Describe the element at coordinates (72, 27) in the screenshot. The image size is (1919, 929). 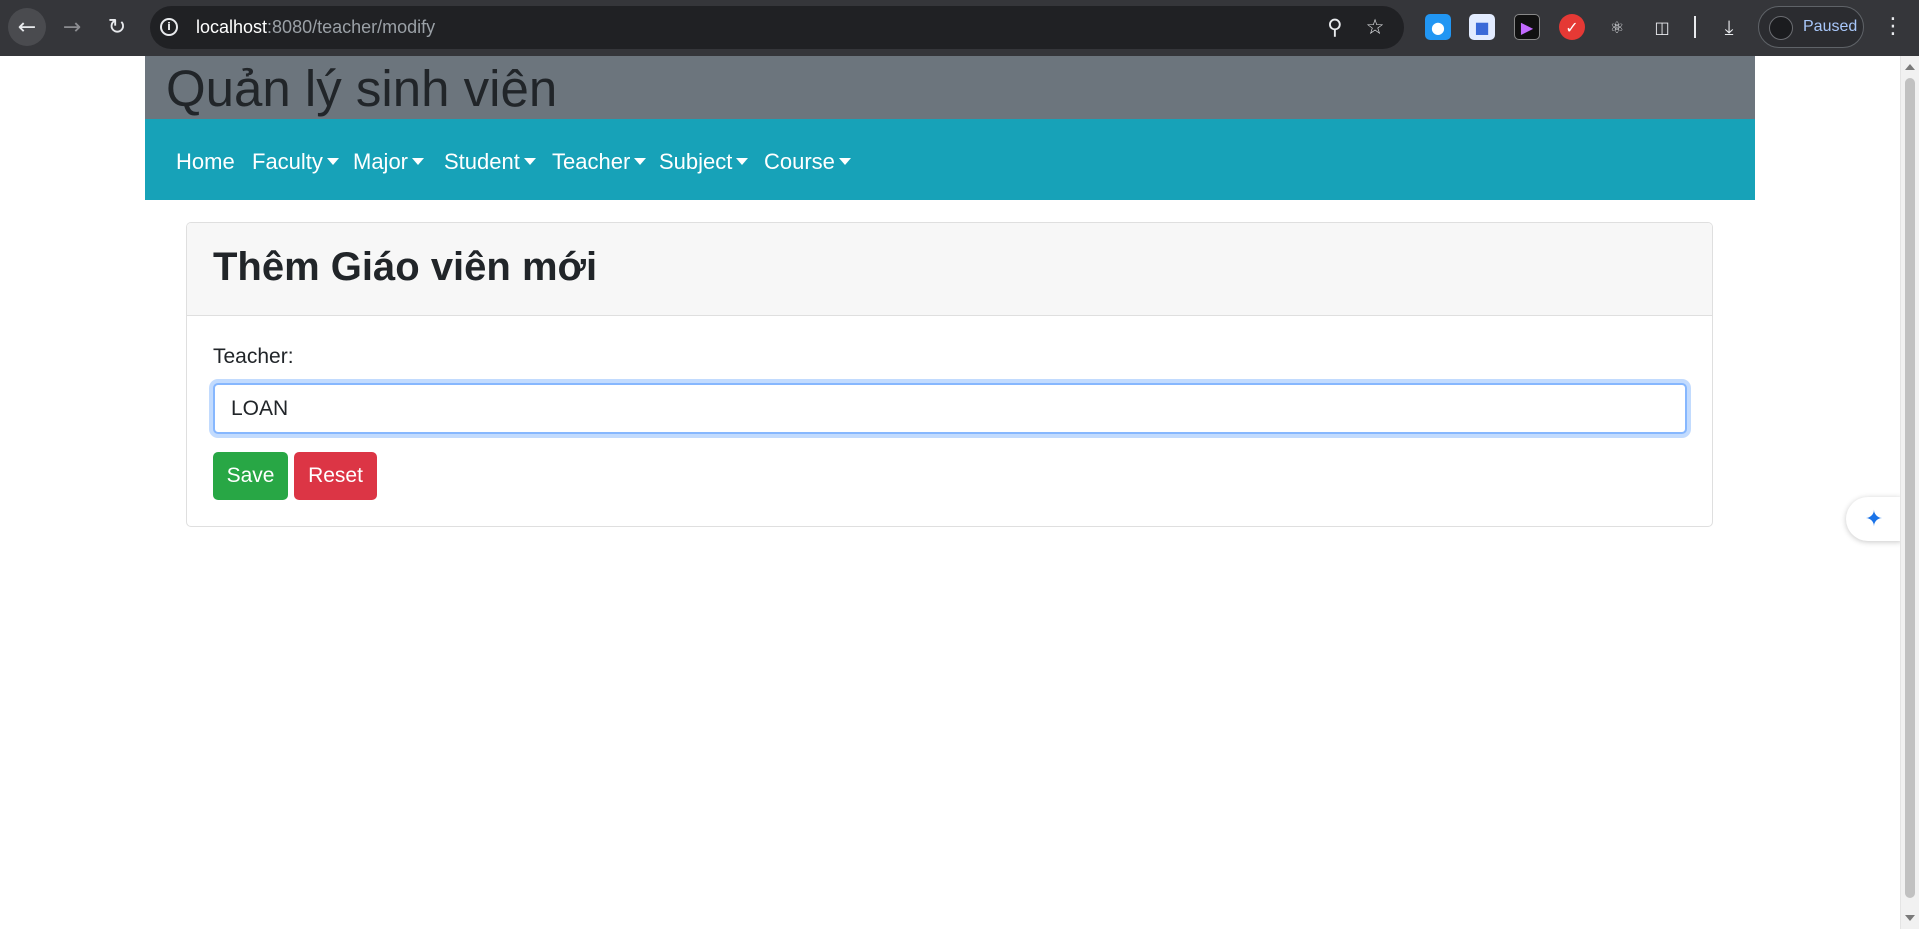
I see `forward-arrow-icon: →` at that location.